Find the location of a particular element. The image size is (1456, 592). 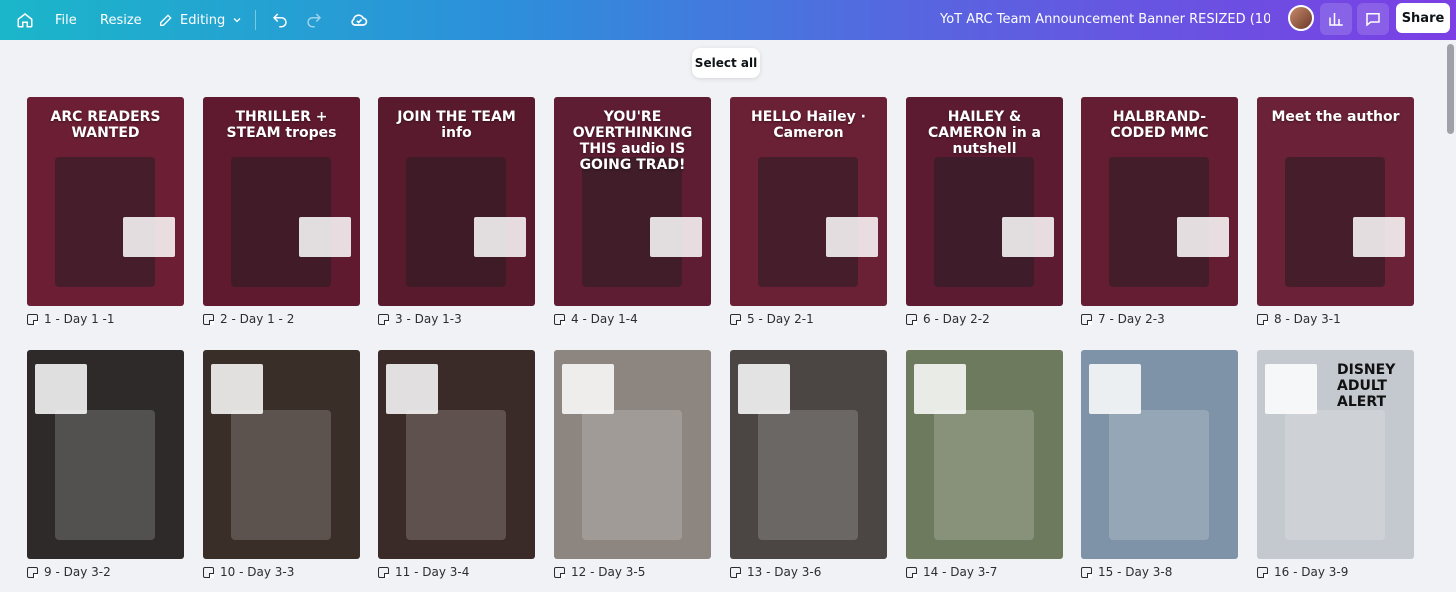

page-label: 2 - Day 1 - 2 is located at coordinates (281, 319).